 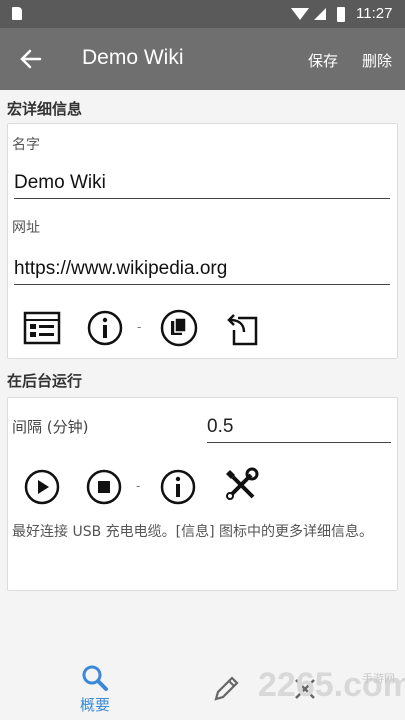 What do you see at coordinates (242, 328) in the screenshot?
I see `share-icon` at bounding box center [242, 328].